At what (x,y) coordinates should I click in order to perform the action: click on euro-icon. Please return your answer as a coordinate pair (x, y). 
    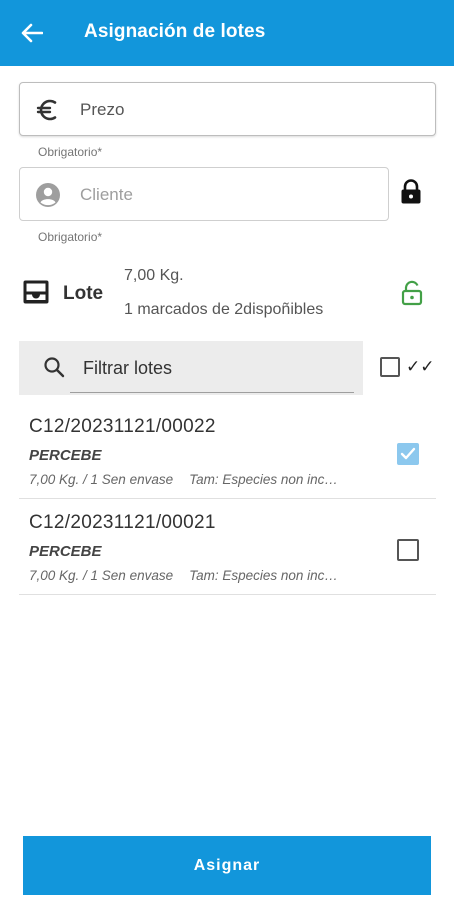
    Looking at the image, I should click on (48, 110).